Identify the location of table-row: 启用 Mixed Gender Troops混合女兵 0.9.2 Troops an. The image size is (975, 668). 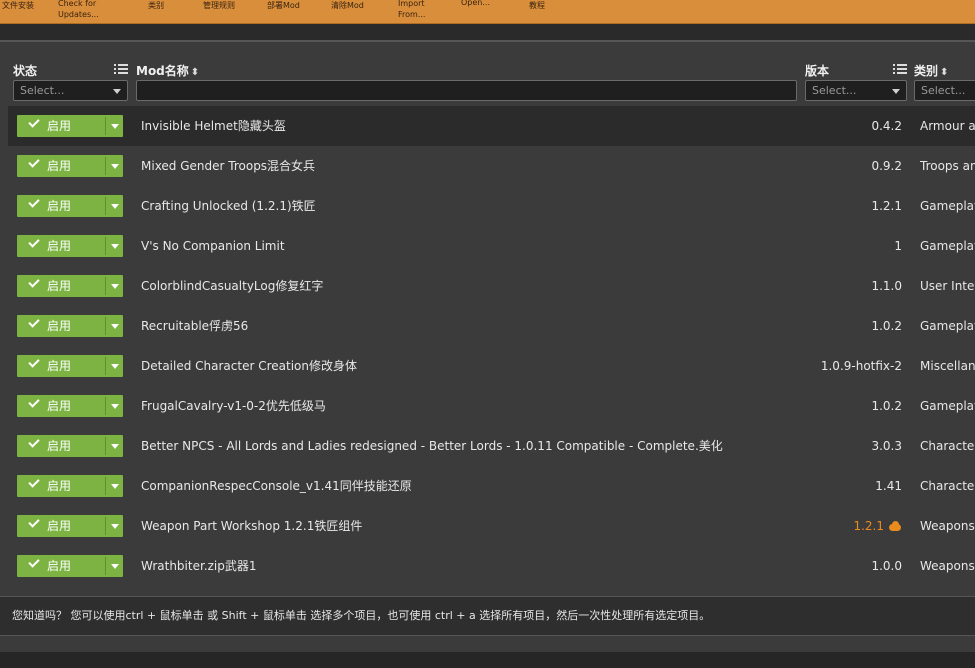
(491, 166).